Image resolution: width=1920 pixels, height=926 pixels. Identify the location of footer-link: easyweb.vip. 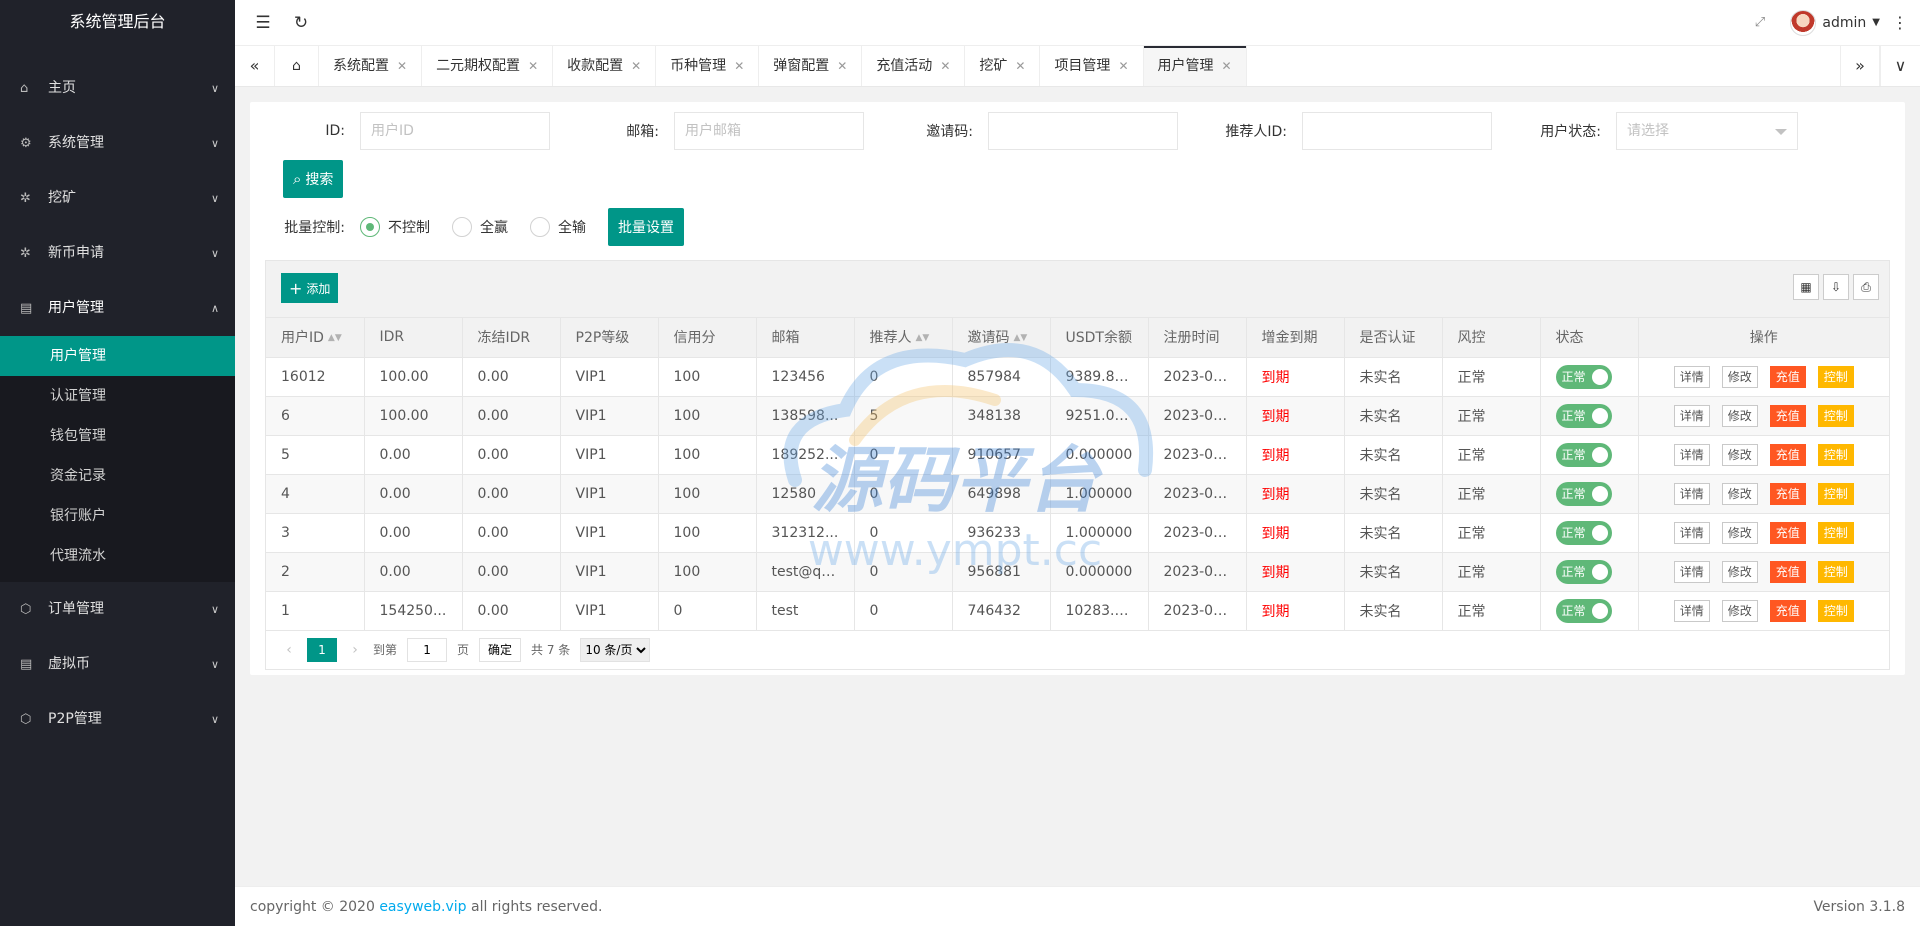
(422, 907).